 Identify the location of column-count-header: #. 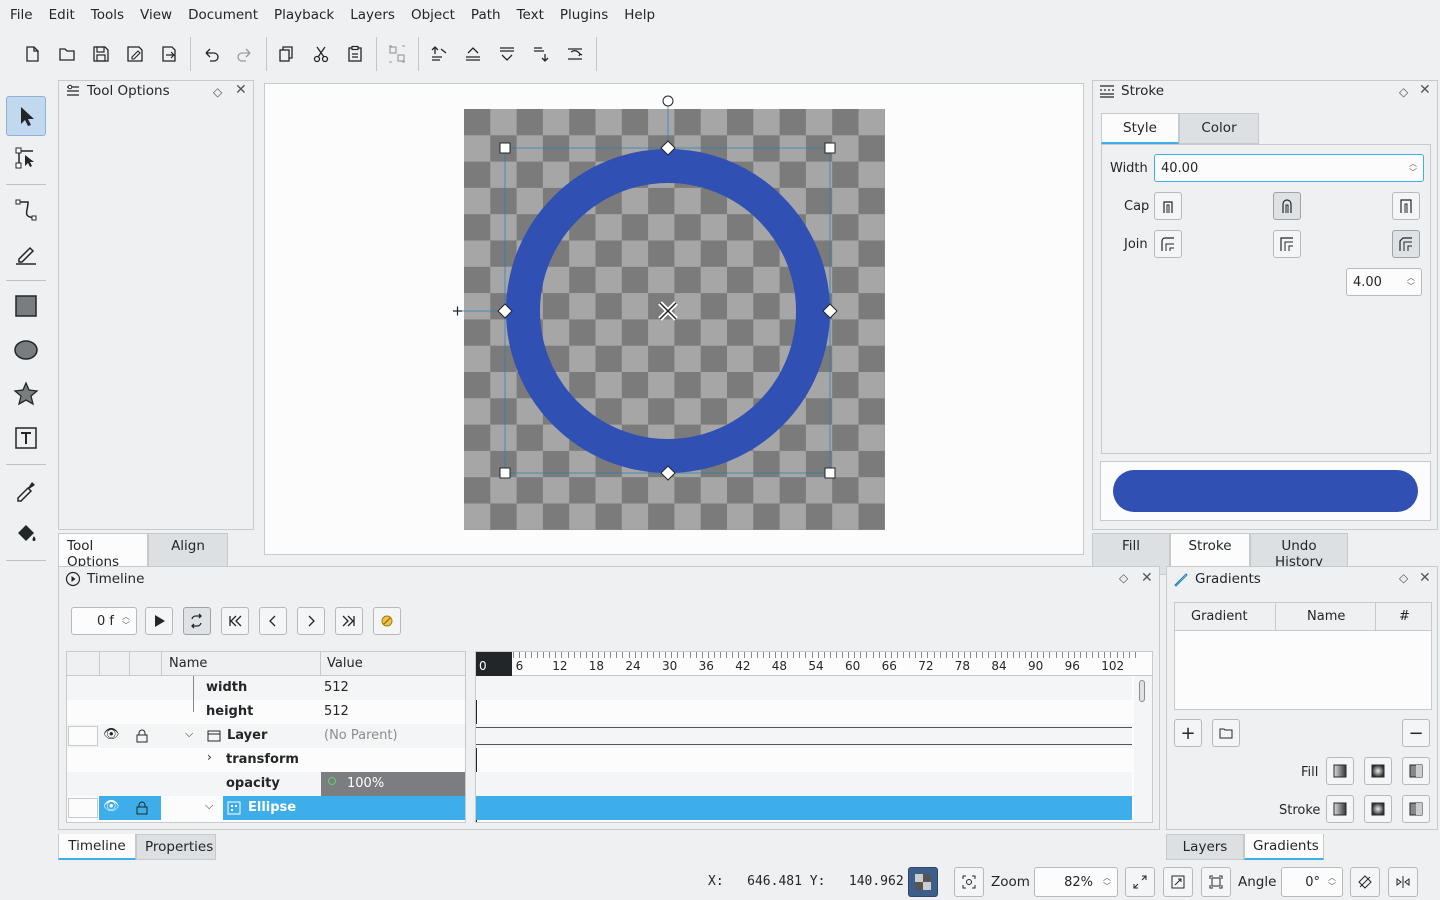
(1404, 616).